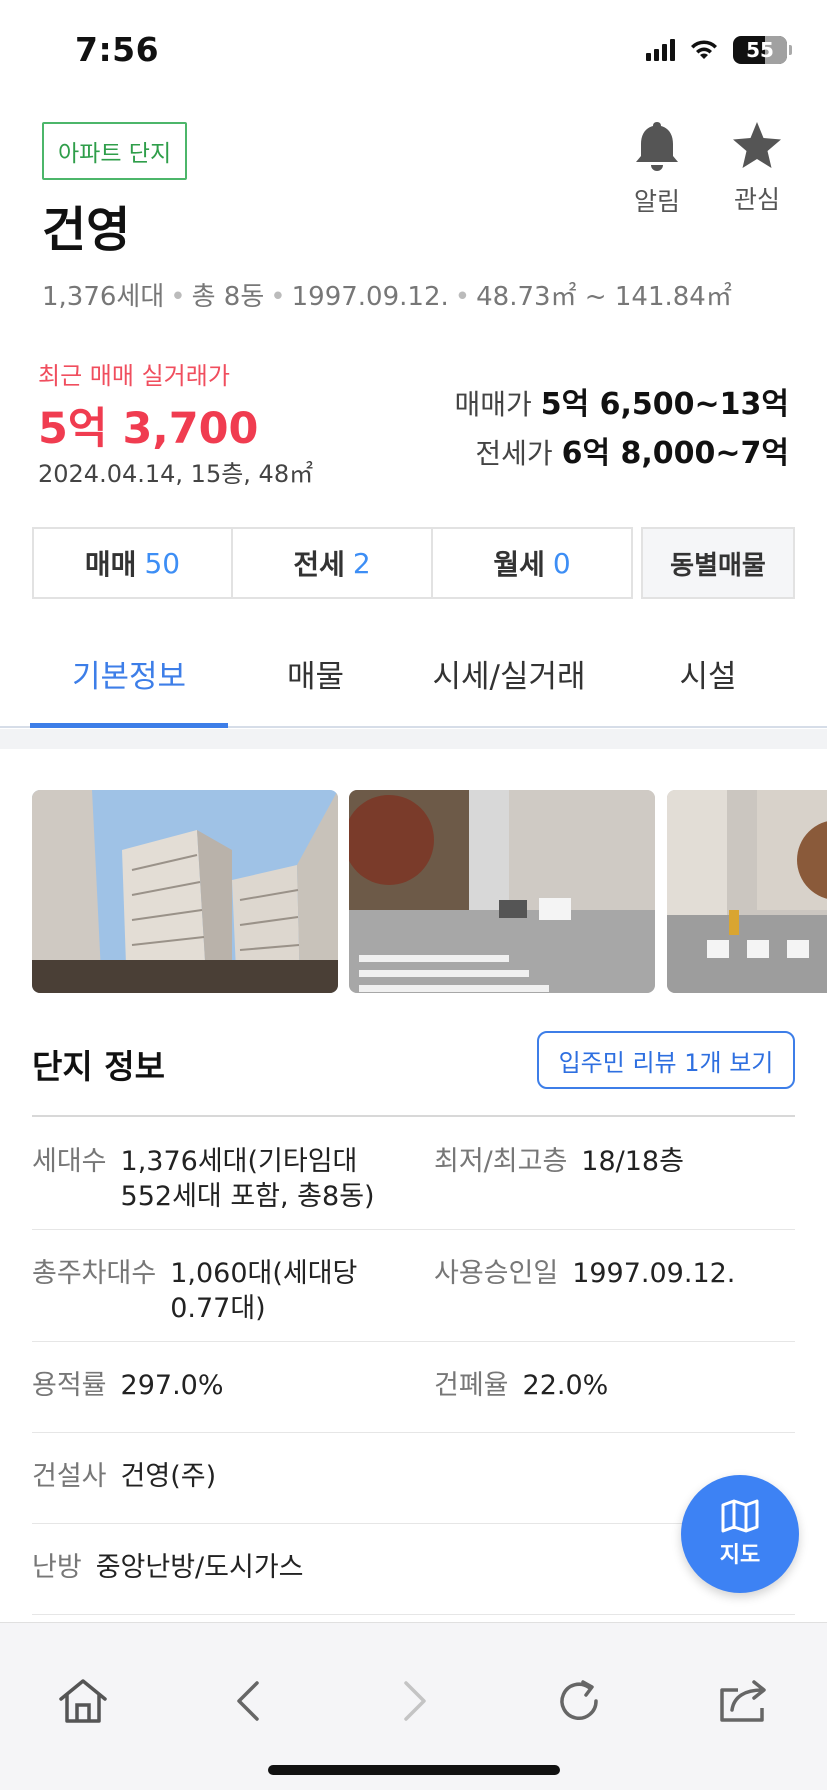 The image size is (827, 1790). I want to click on battery-icon: 55, so click(762, 50).